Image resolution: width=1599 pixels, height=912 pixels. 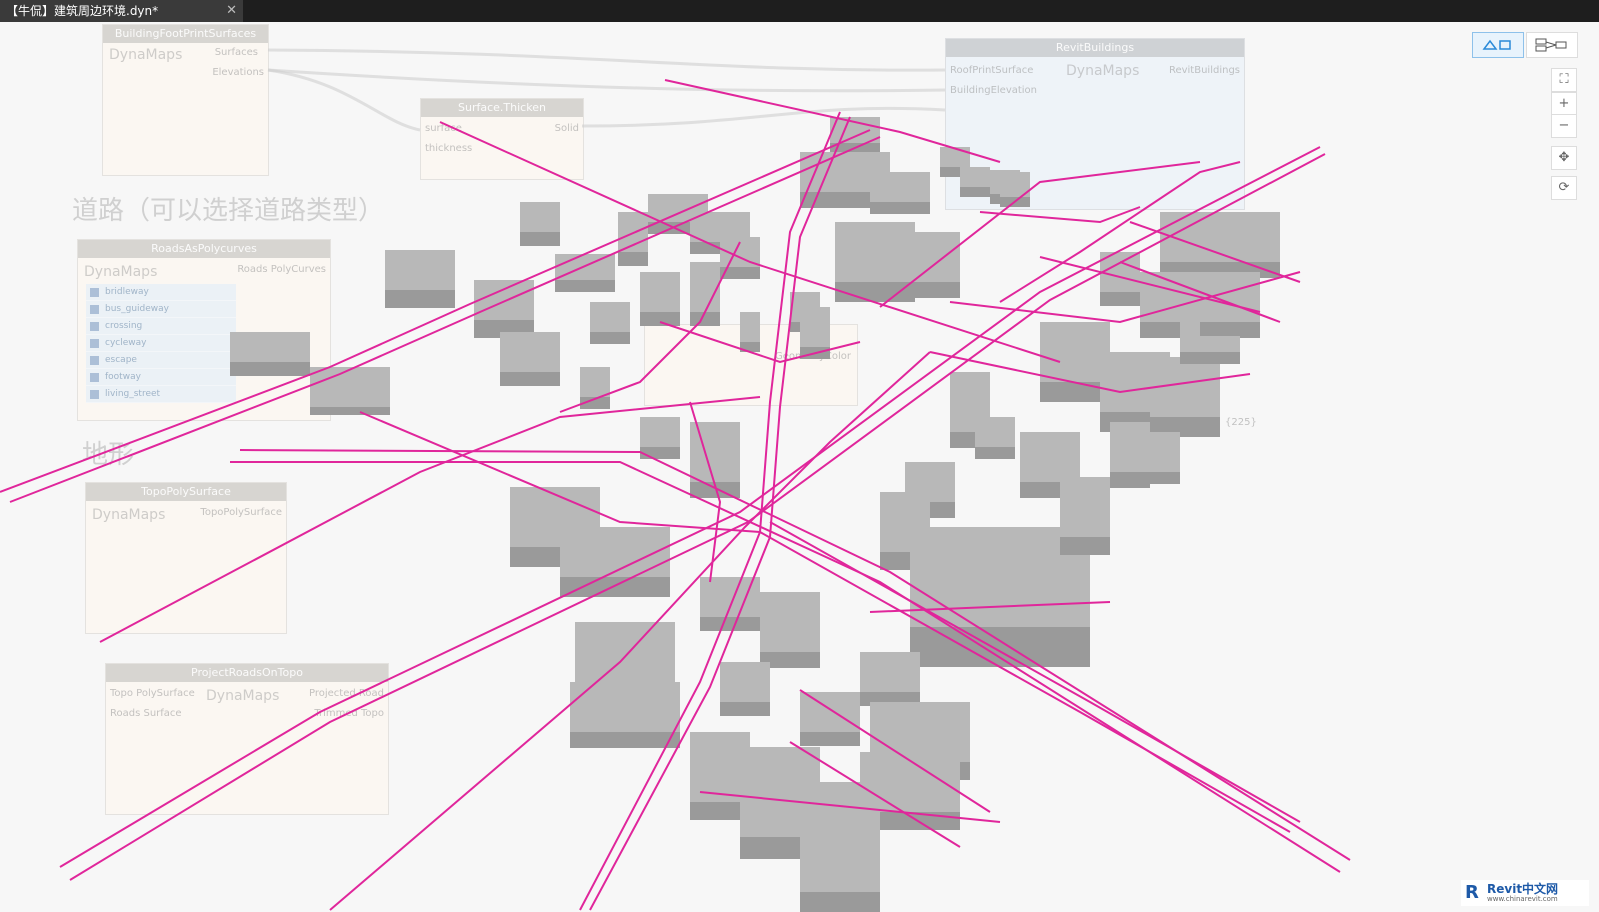 I want to click on plus-icon: +, so click(x=1564, y=103).